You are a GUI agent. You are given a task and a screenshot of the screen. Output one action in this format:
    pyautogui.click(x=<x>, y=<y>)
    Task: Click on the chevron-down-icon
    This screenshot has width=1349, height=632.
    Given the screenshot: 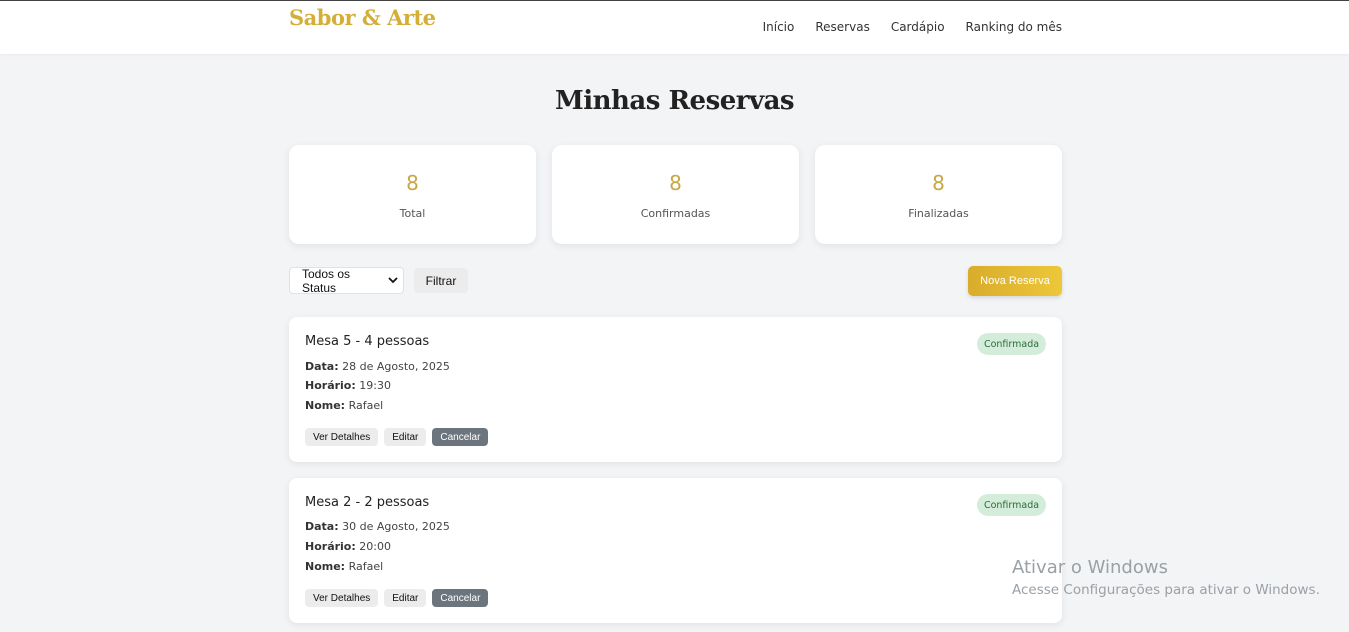 What is the action you would take?
    pyautogui.click(x=392, y=280)
    